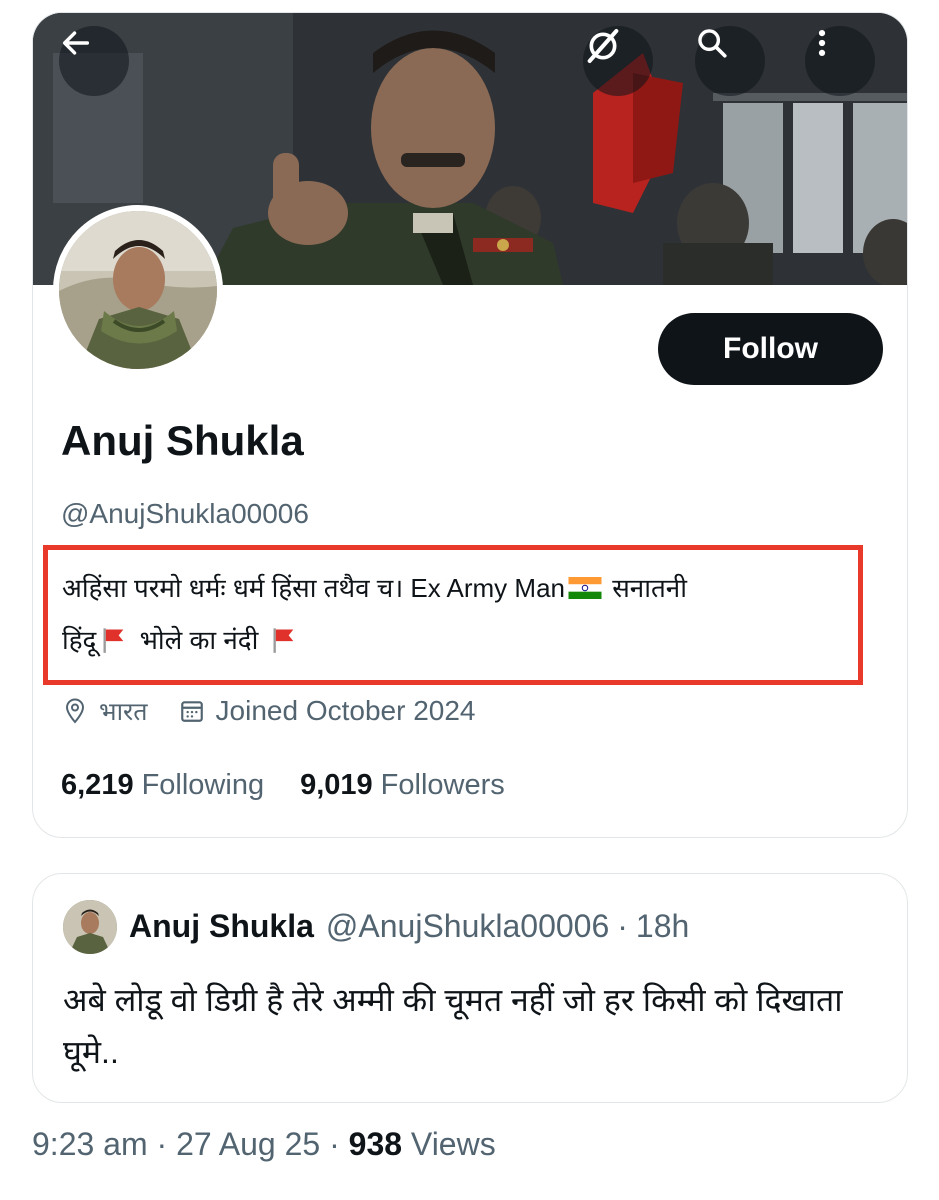 The image size is (939, 1200). Describe the element at coordinates (190, 1144) in the screenshot. I see `post-timestamp: 9:23 am · 27 Aug 25 ·` at that location.